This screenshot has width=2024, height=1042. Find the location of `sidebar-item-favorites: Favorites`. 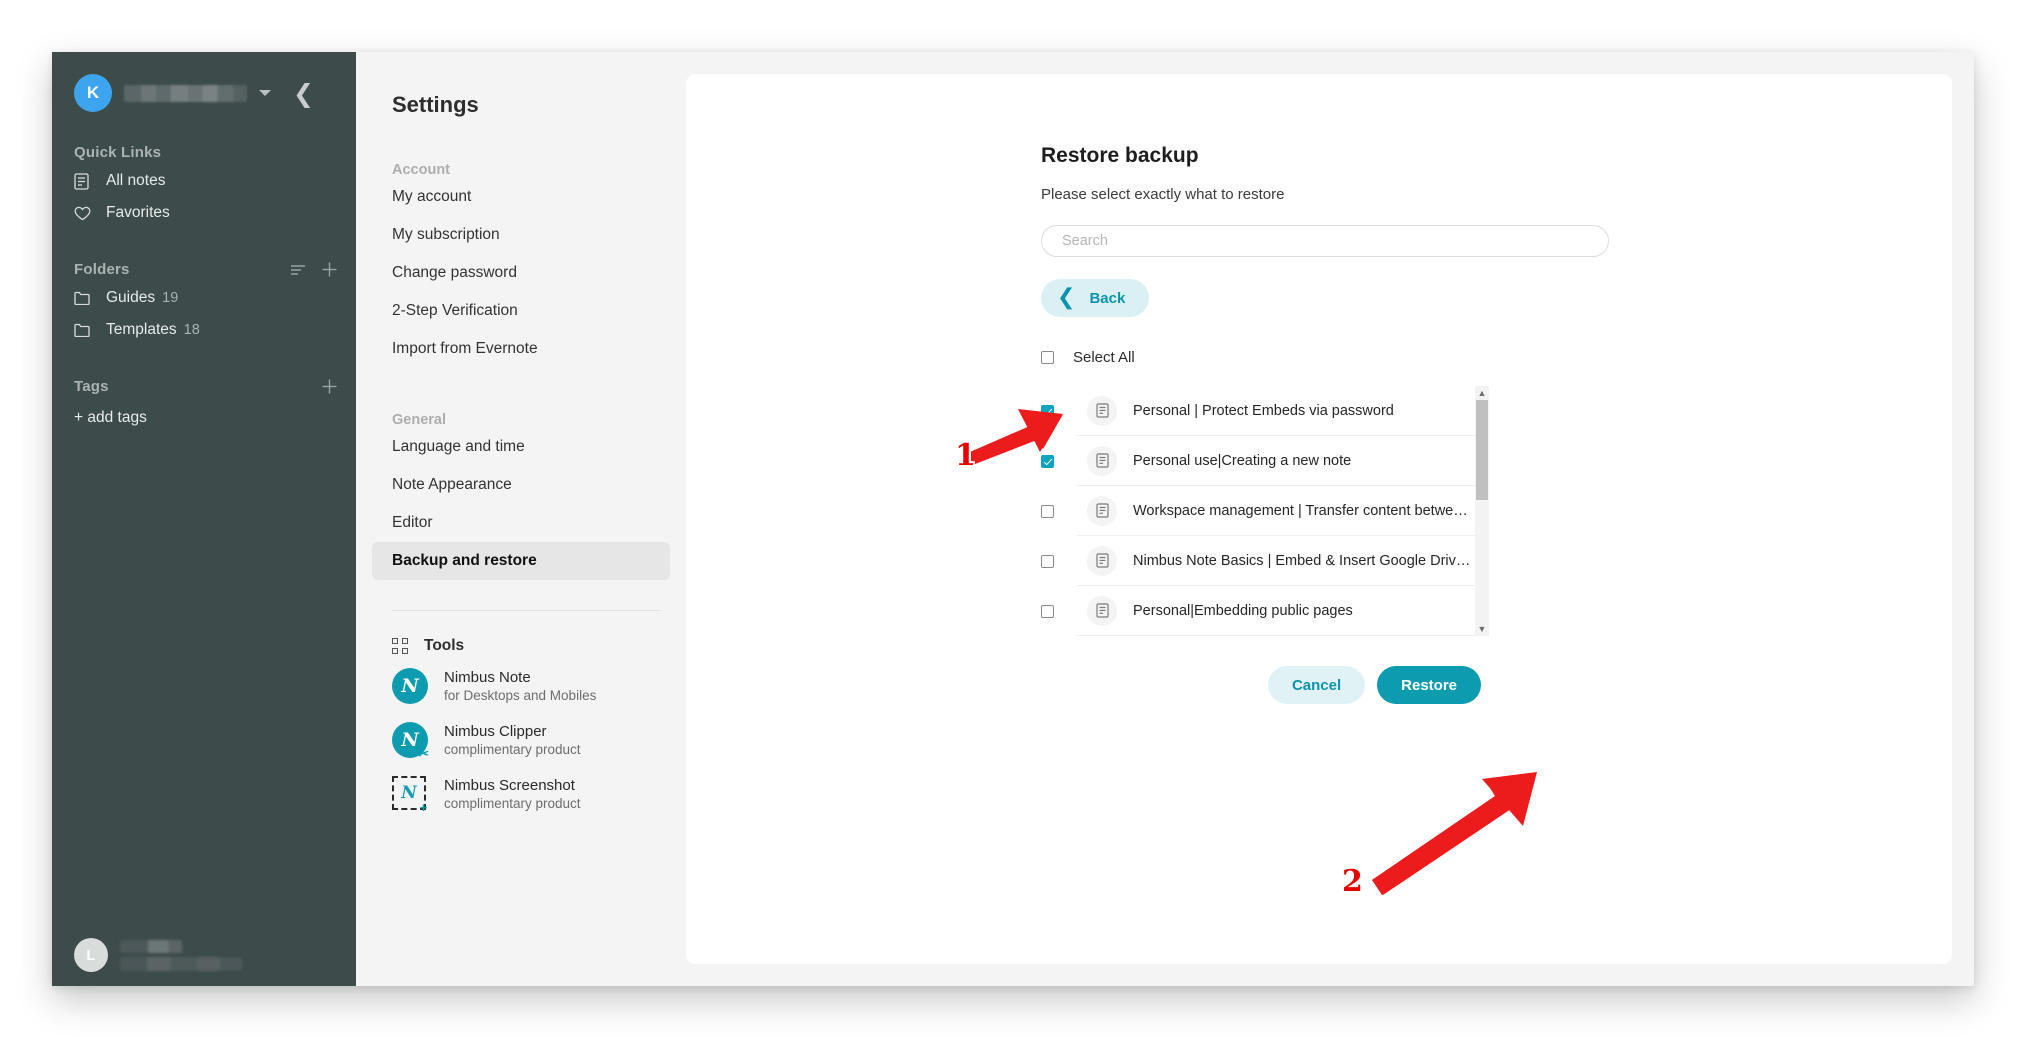

sidebar-item-favorites: Favorites is located at coordinates (204, 213).